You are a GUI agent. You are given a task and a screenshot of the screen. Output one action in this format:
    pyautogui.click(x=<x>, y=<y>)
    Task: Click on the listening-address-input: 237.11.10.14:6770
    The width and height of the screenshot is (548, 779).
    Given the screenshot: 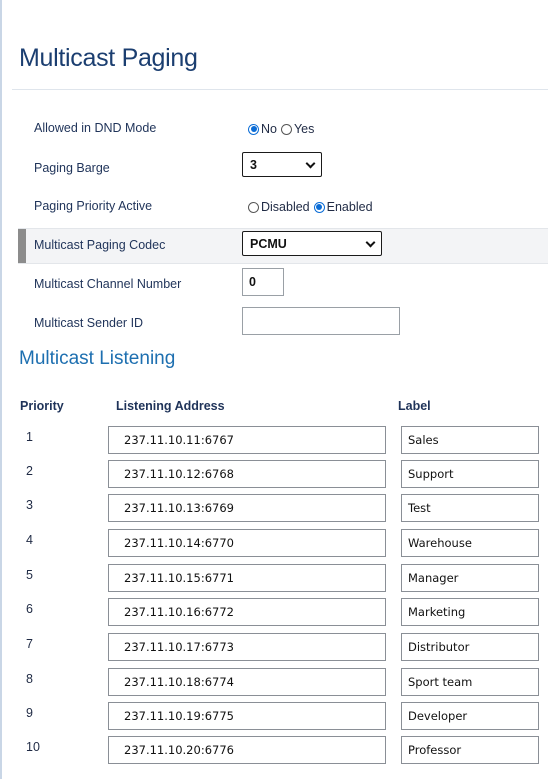 What is the action you would take?
    pyautogui.click(x=247, y=543)
    